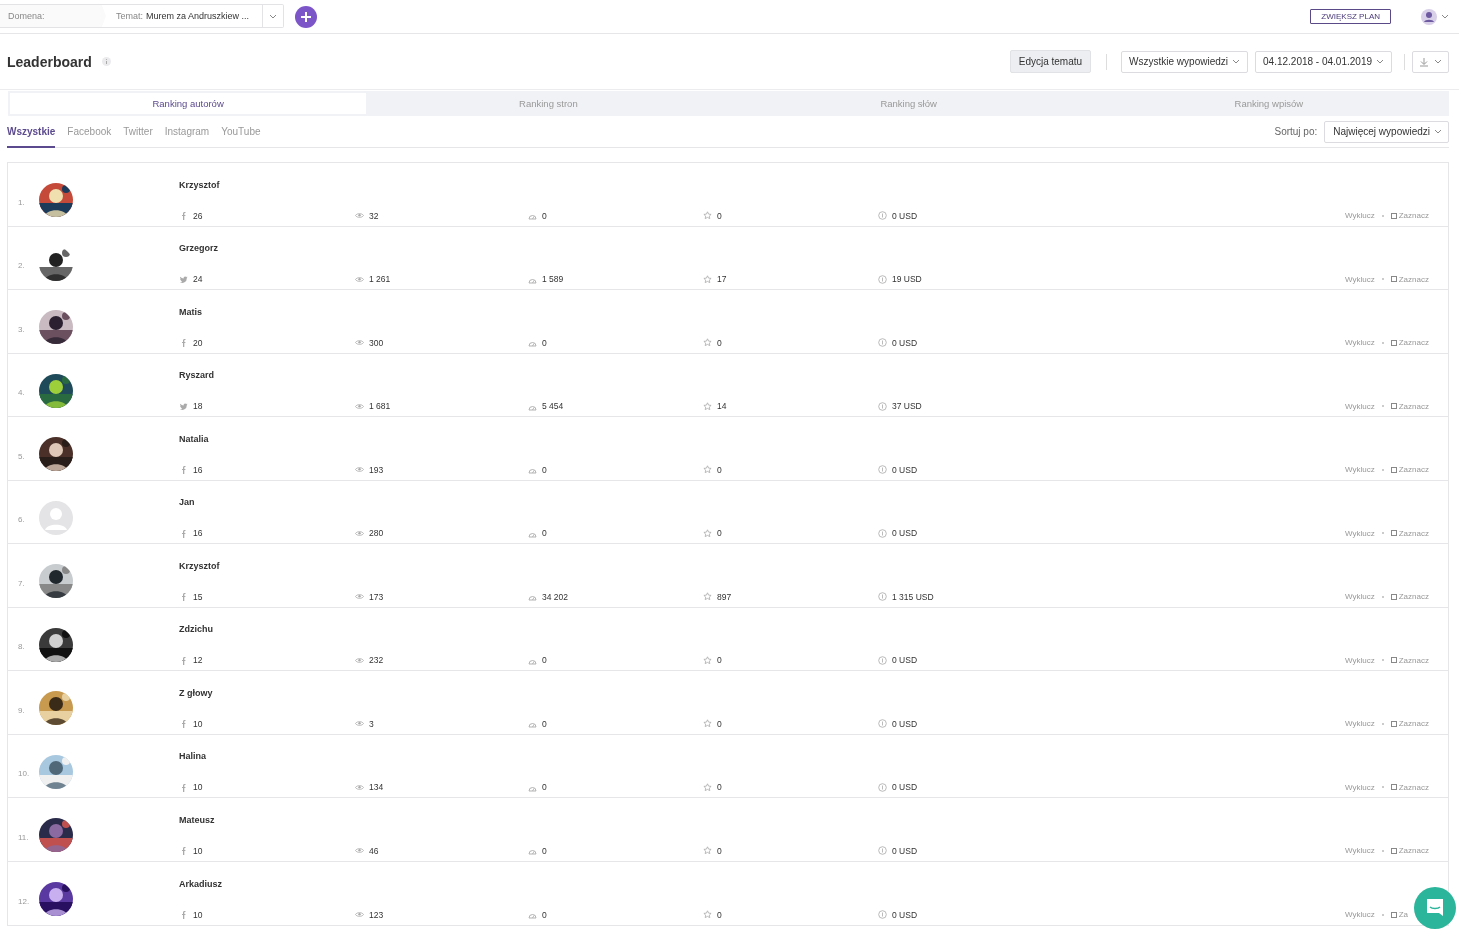  I want to click on download-button, so click(1430, 61).